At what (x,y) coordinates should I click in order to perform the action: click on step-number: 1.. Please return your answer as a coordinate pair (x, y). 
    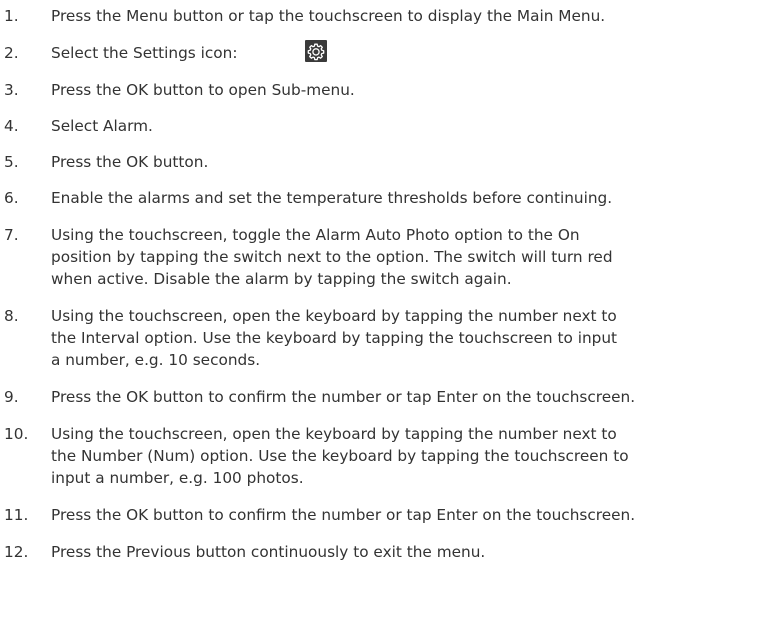
    Looking at the image, I should click on (11, 16).